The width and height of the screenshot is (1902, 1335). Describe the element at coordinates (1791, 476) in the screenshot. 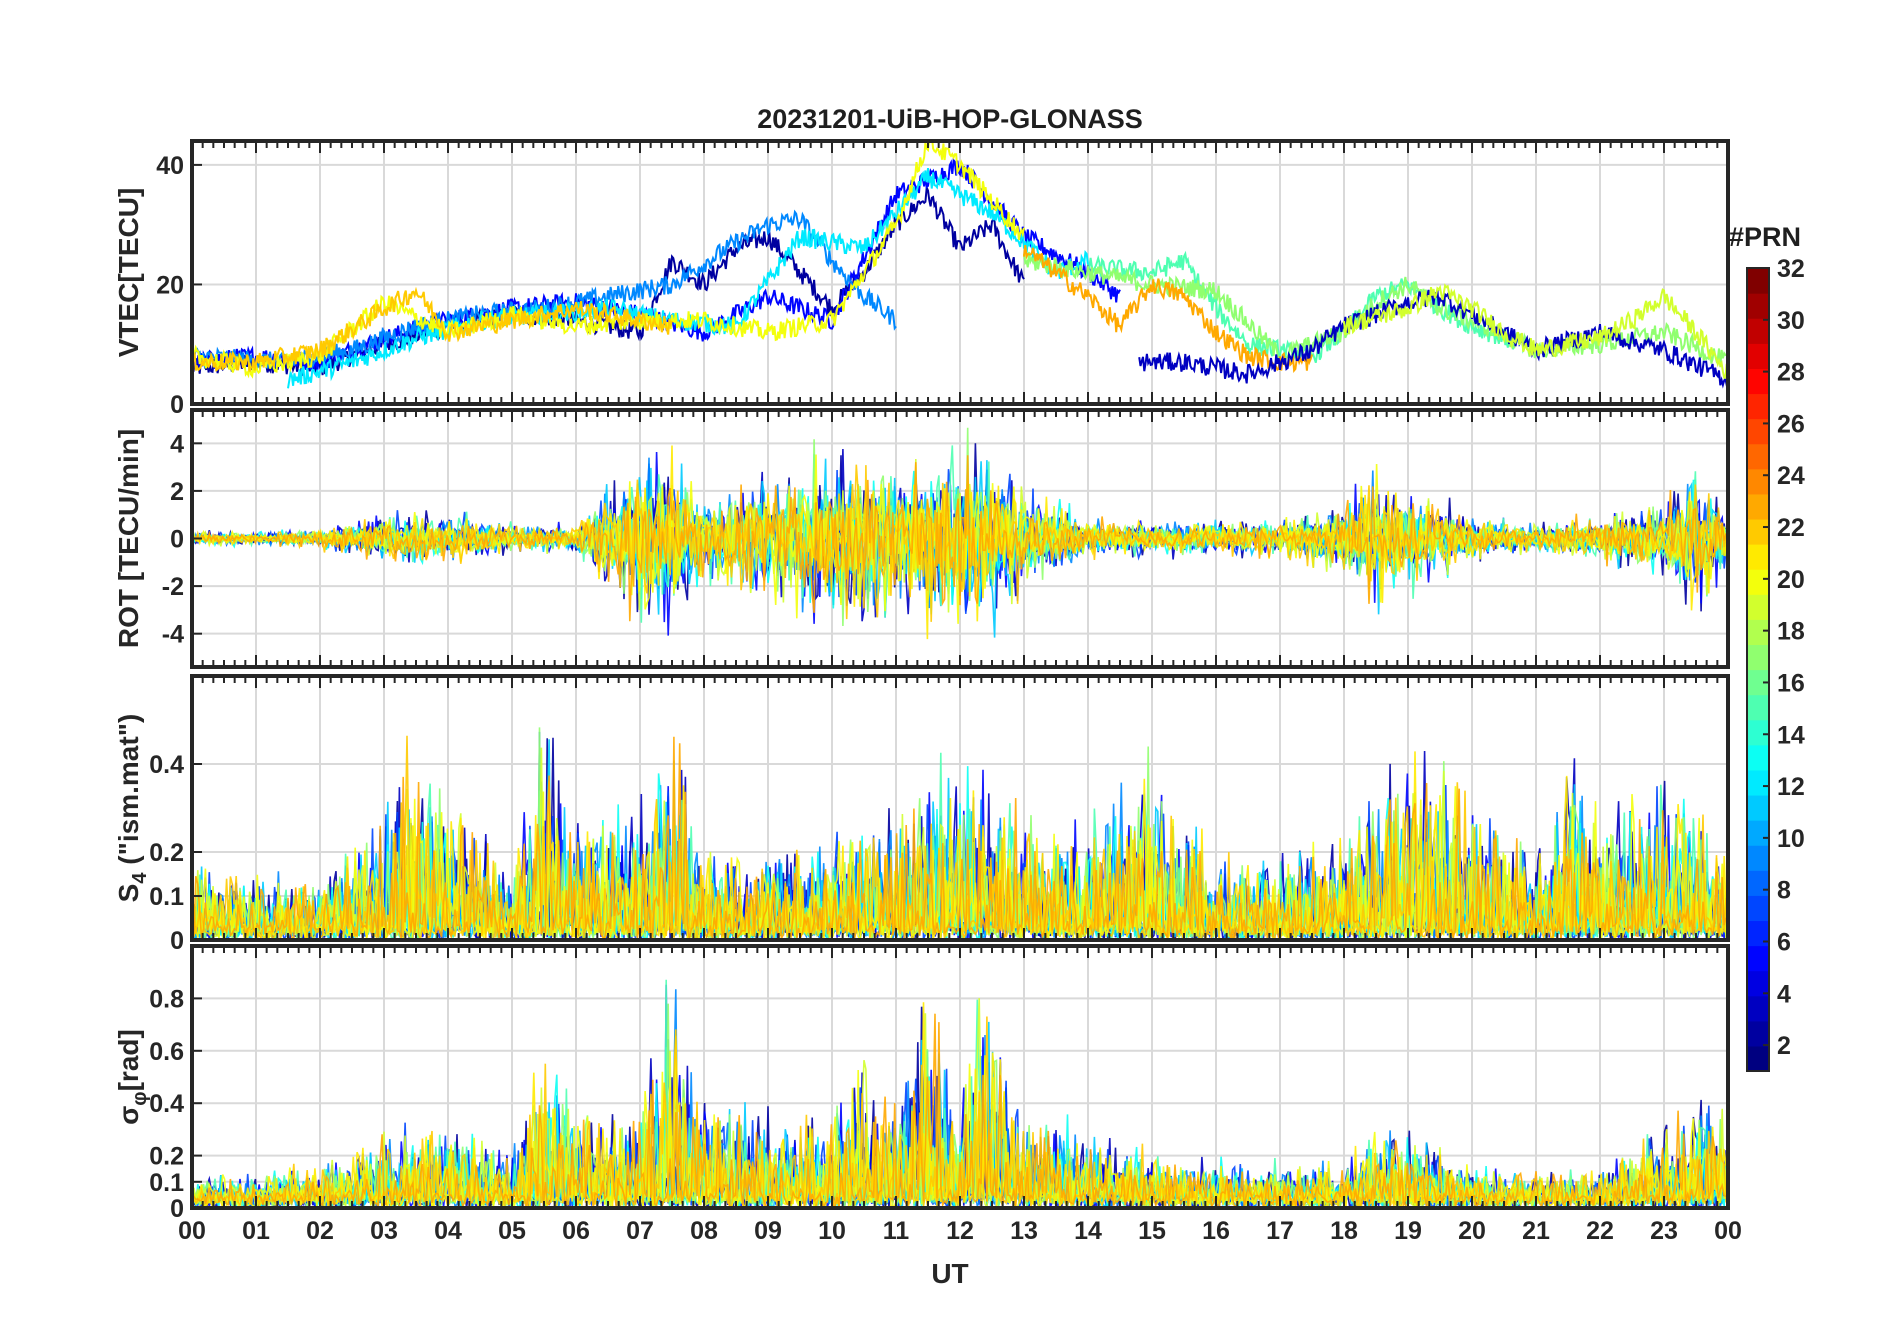

I see `colorbar-tick-label: 24` at that location.